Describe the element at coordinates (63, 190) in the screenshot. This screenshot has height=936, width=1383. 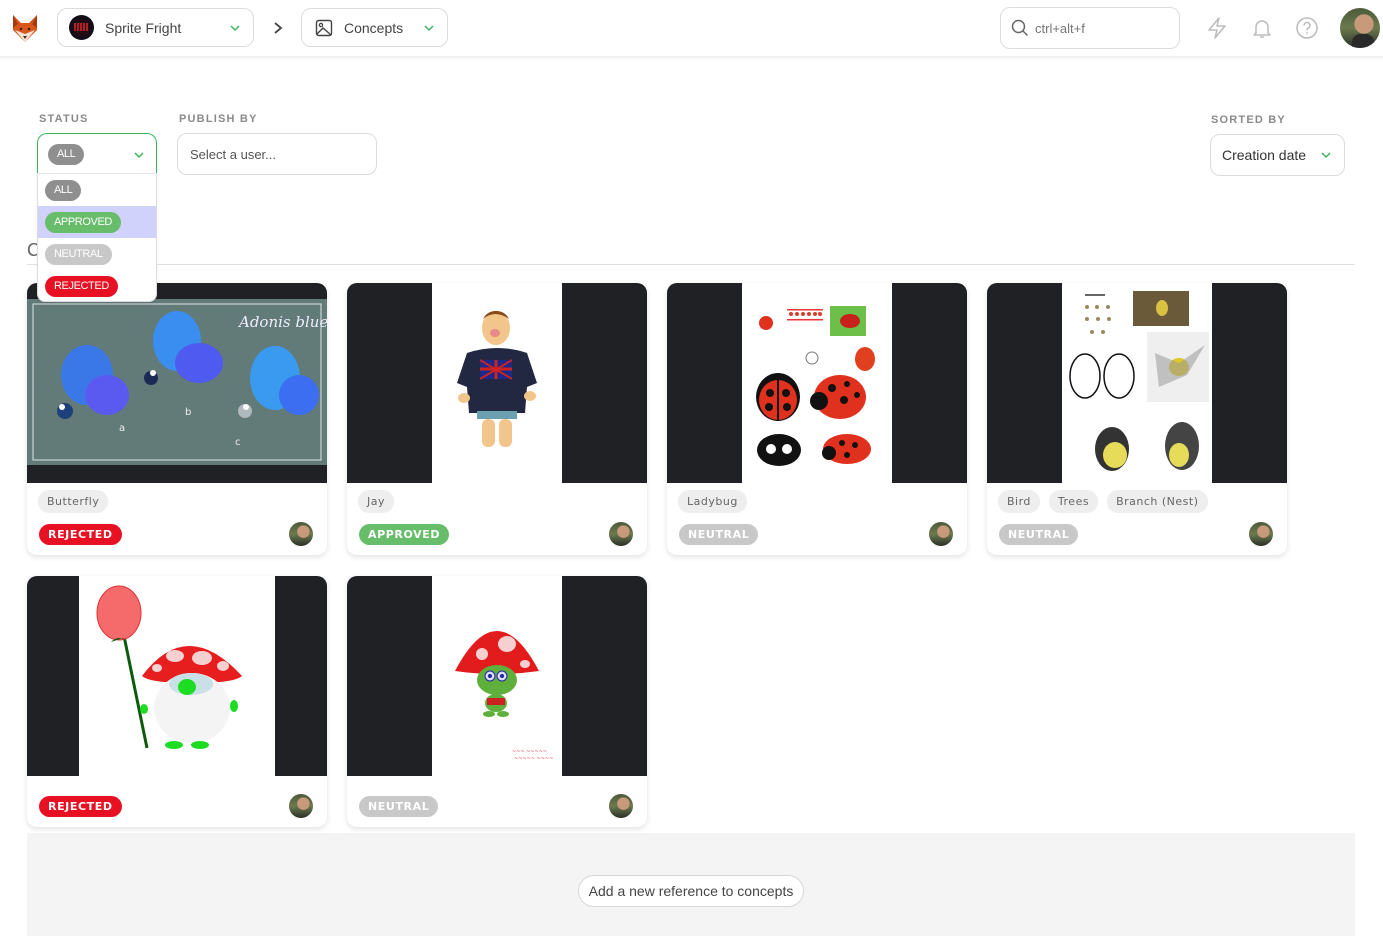
I see `status-pill: ALL` at that location.